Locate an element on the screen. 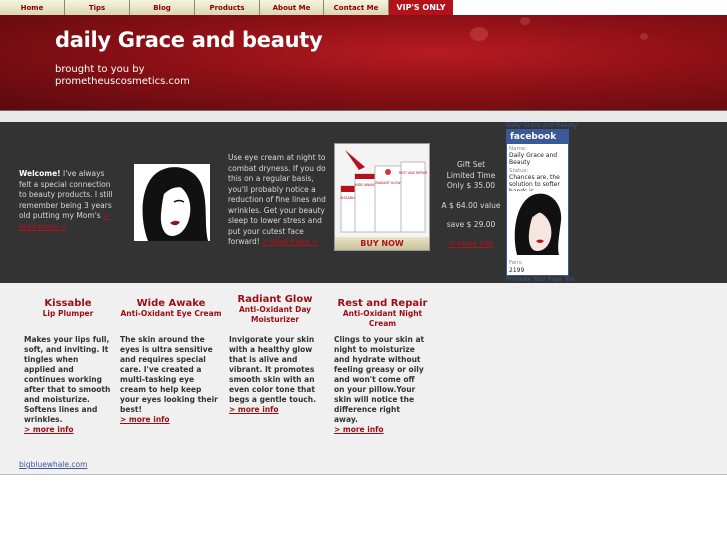  spacer is located at coordinates (363, 116).